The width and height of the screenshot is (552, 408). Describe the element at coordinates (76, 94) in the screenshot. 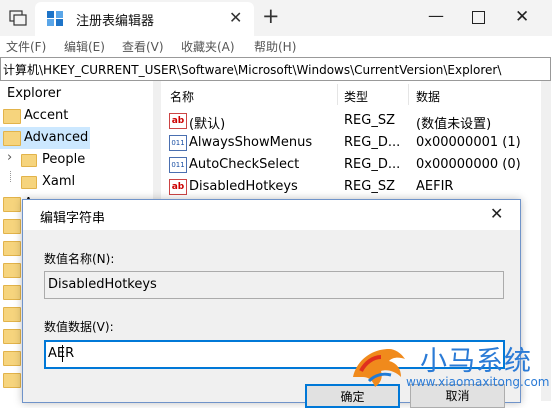

I see `tree-root-explorer: Explorer` at that location.